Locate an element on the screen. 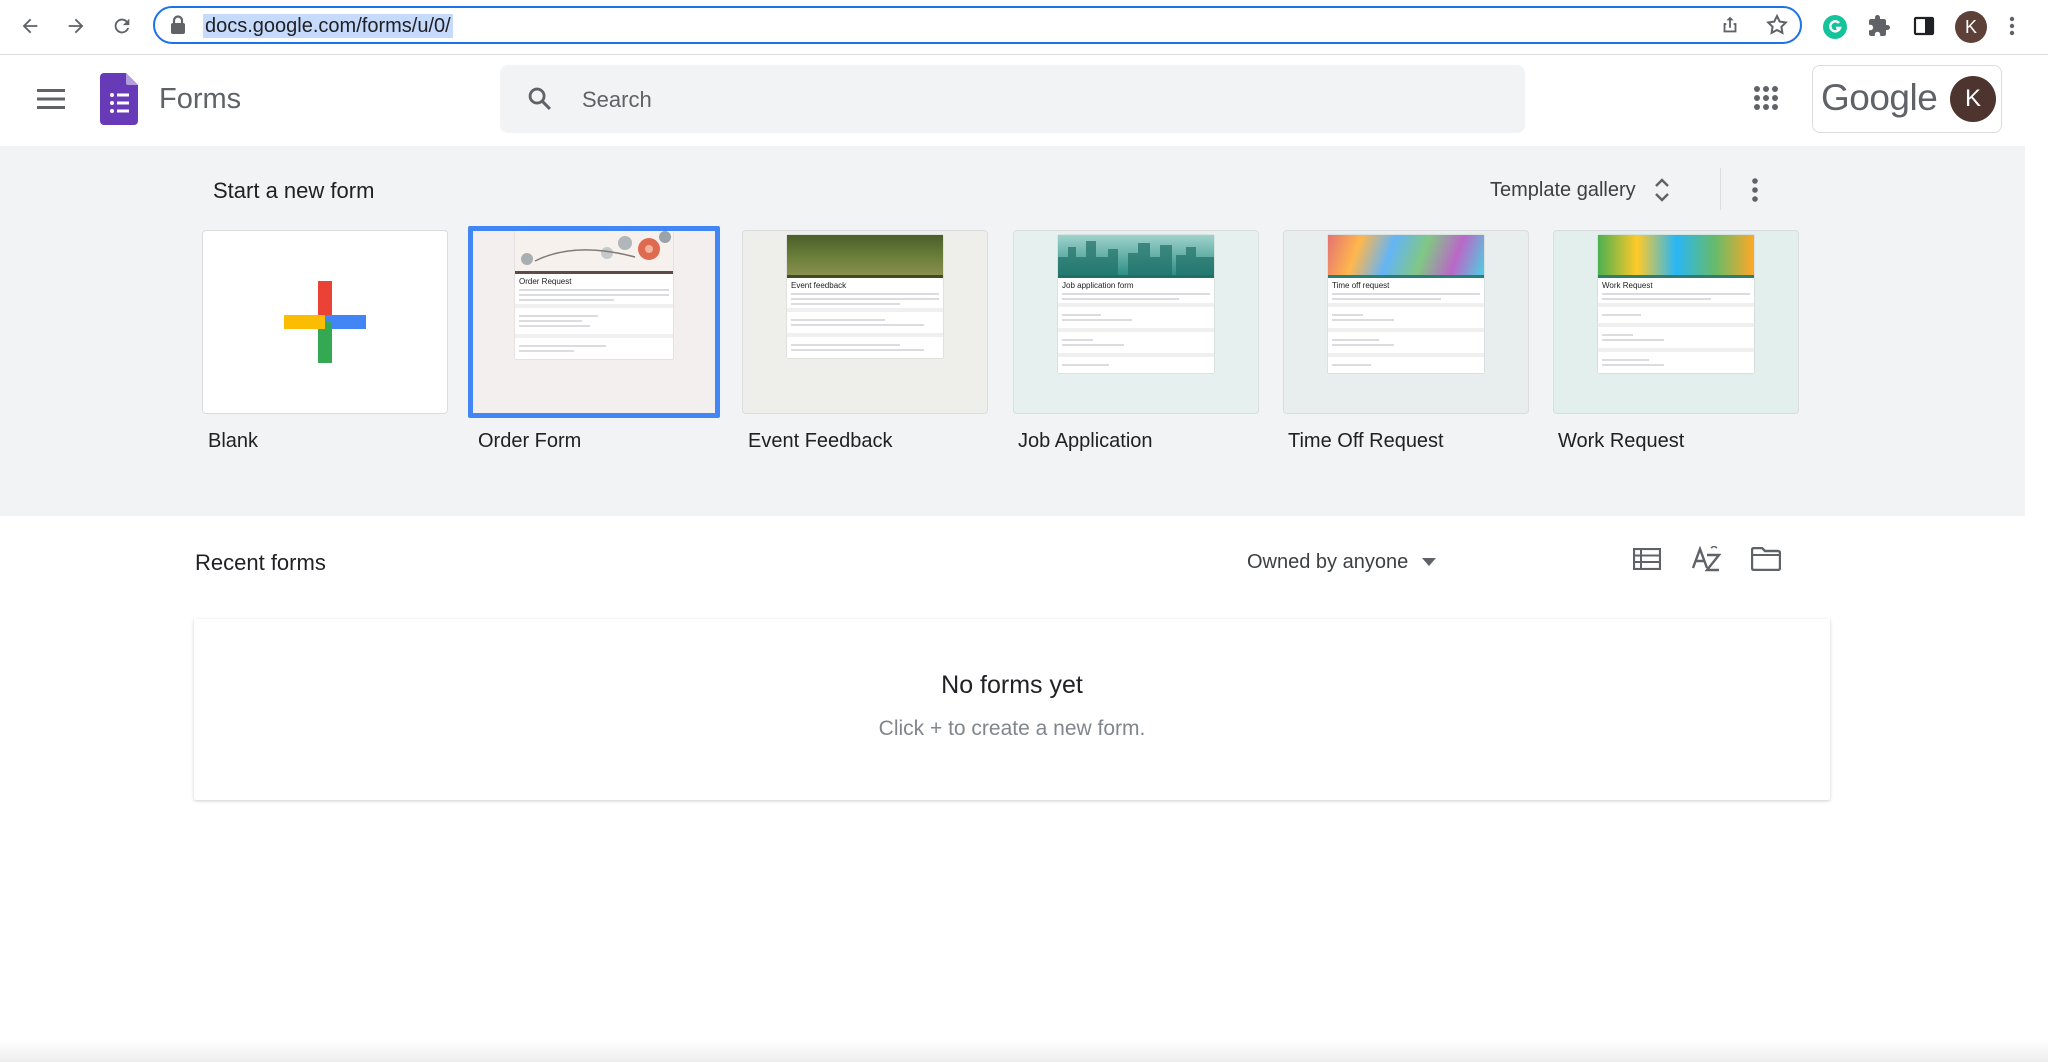 This screenshot has width=2048, height=1062. template-gallery-label: Template gallery is located at coordinates (1563, 189).